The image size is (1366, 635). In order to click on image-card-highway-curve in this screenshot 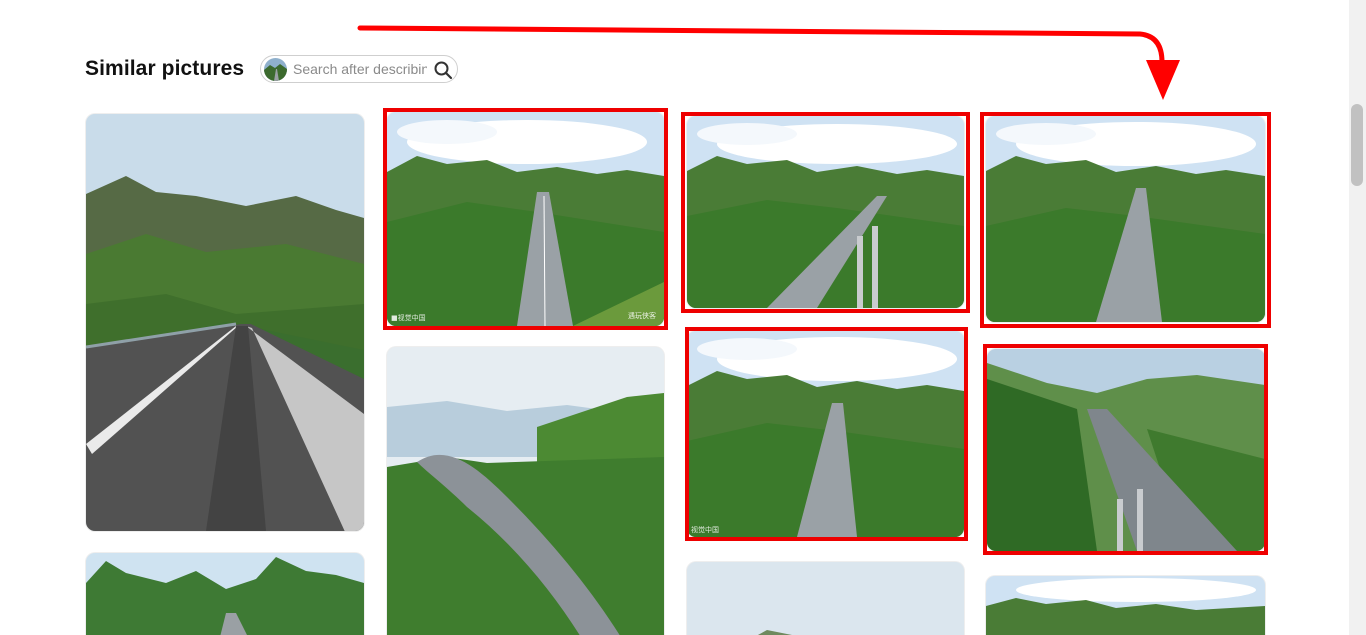, I will do `click(225, 322)`.